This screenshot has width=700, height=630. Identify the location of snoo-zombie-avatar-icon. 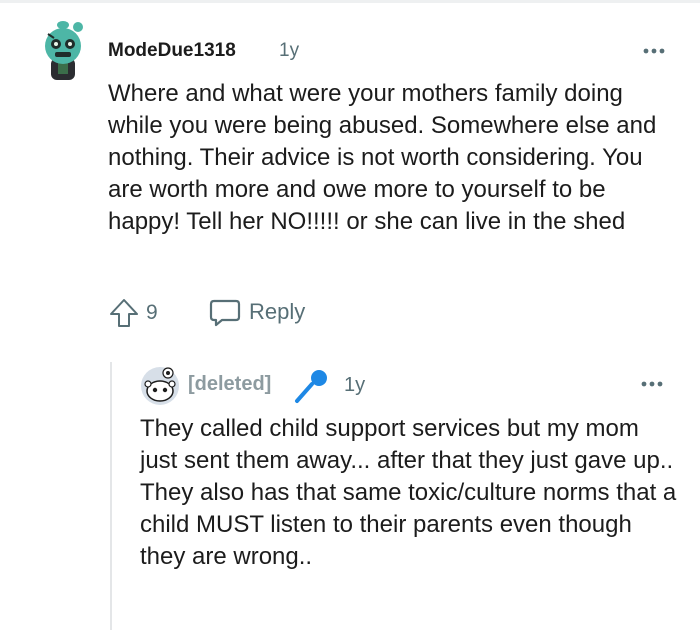
(63, 51).